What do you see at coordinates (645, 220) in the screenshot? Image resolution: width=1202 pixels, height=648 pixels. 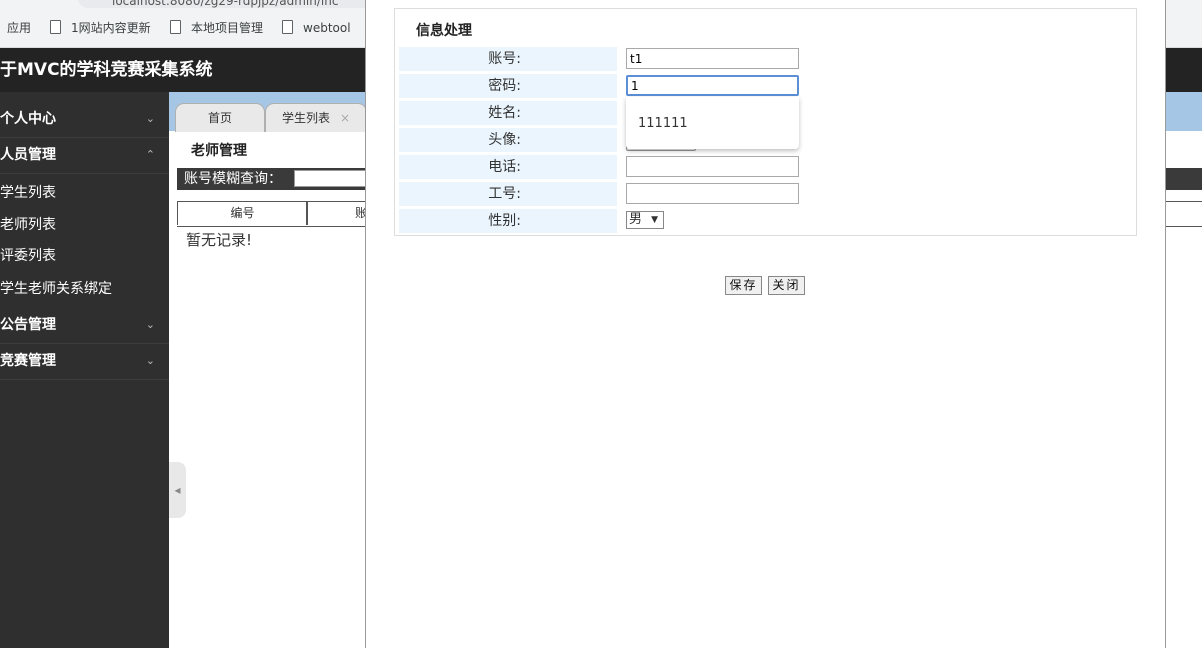 I see `gender-select: 男 ▼` at bounding box center [645, 220].